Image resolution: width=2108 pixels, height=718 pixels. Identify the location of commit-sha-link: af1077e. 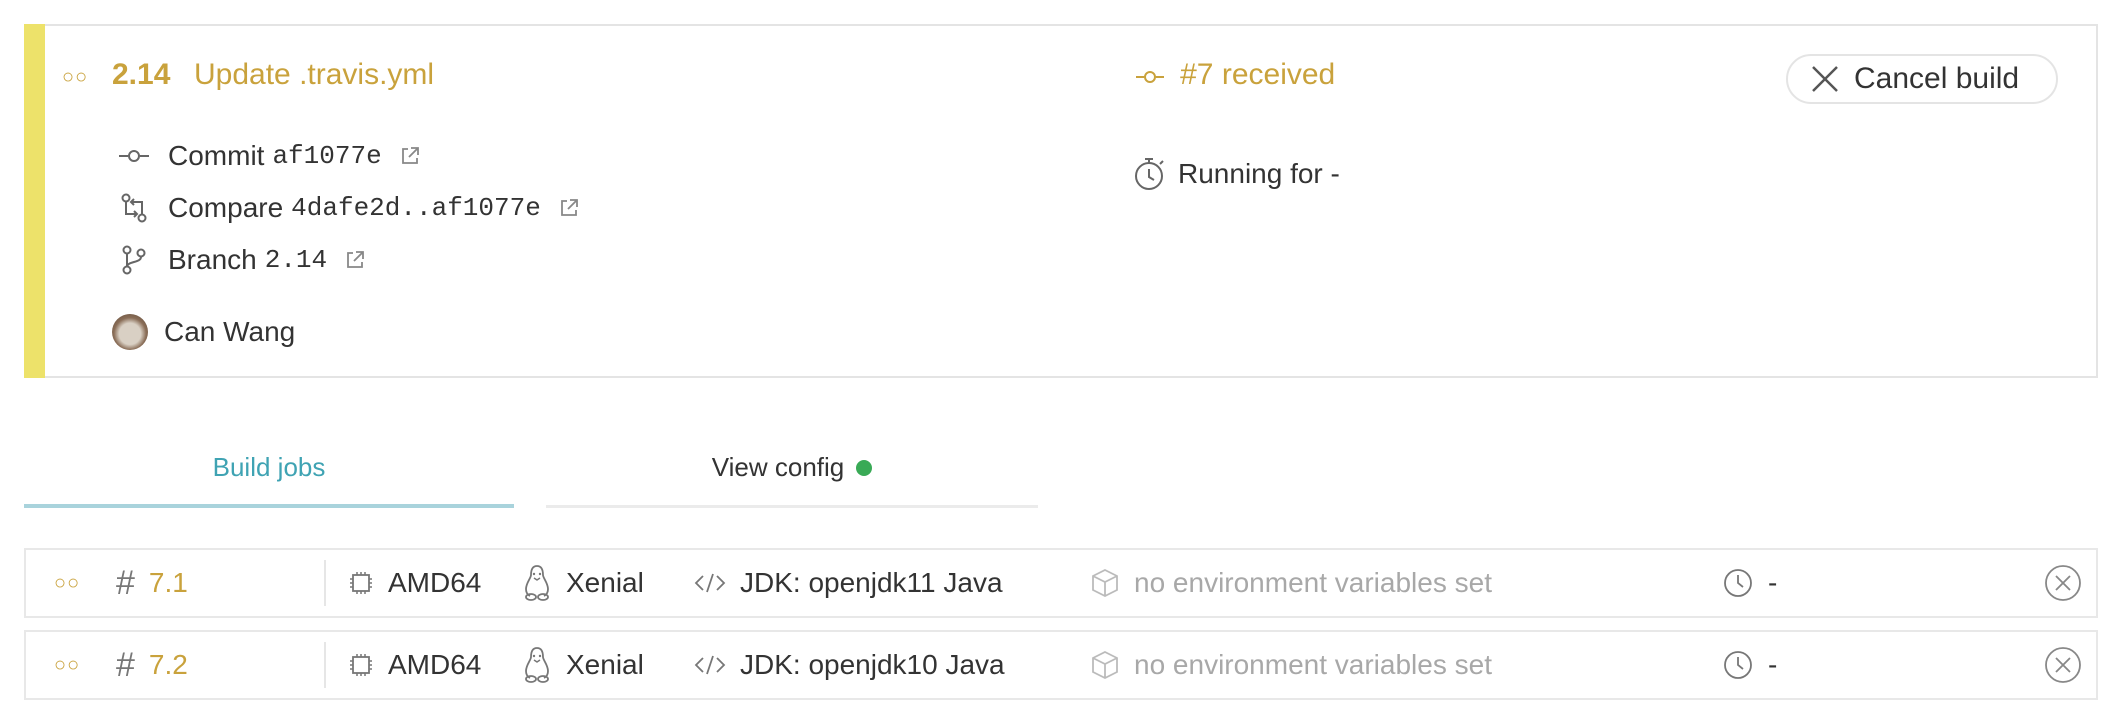
(326, 156).